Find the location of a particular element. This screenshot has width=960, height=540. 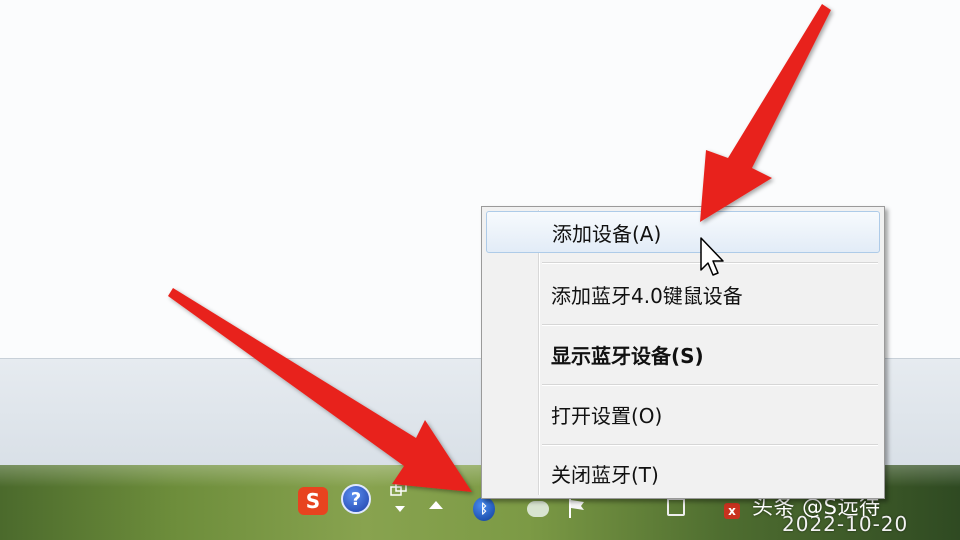

menu-item-show-devices: 显示蓝牙设备(S) is located at coordinates (683, 354).